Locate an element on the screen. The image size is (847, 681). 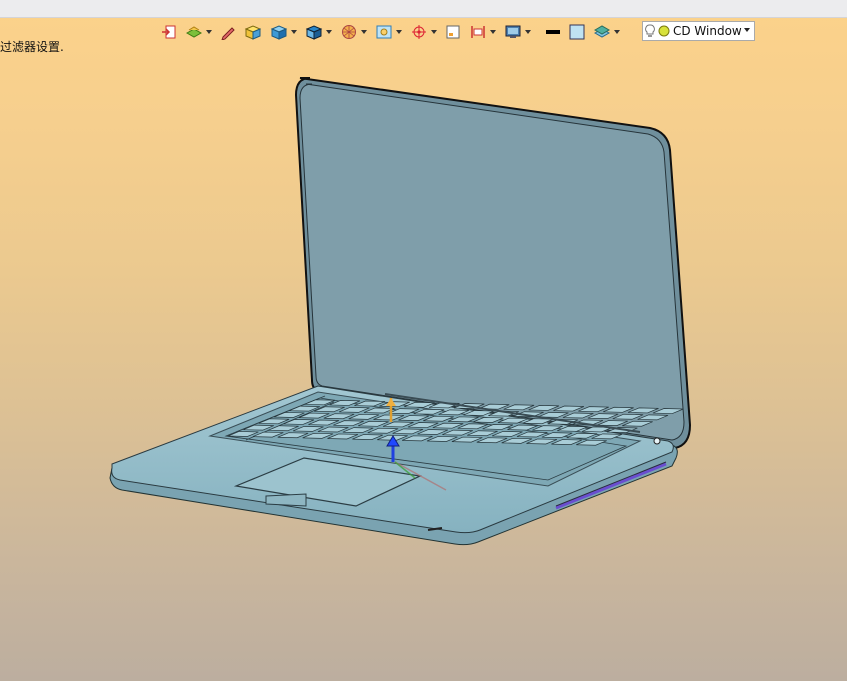
fill-color-icon is located at coordinates (577, 32).